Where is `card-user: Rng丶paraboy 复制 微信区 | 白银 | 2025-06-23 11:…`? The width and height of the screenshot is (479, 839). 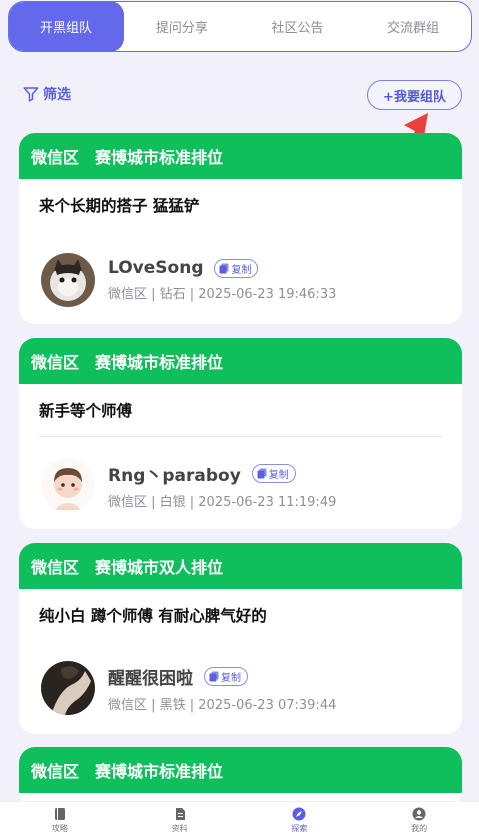 card-user: Rng丶paraboy 复制 微信区 | 白银 | 2025-06-23 11:… is located at coordinates (188, 485).